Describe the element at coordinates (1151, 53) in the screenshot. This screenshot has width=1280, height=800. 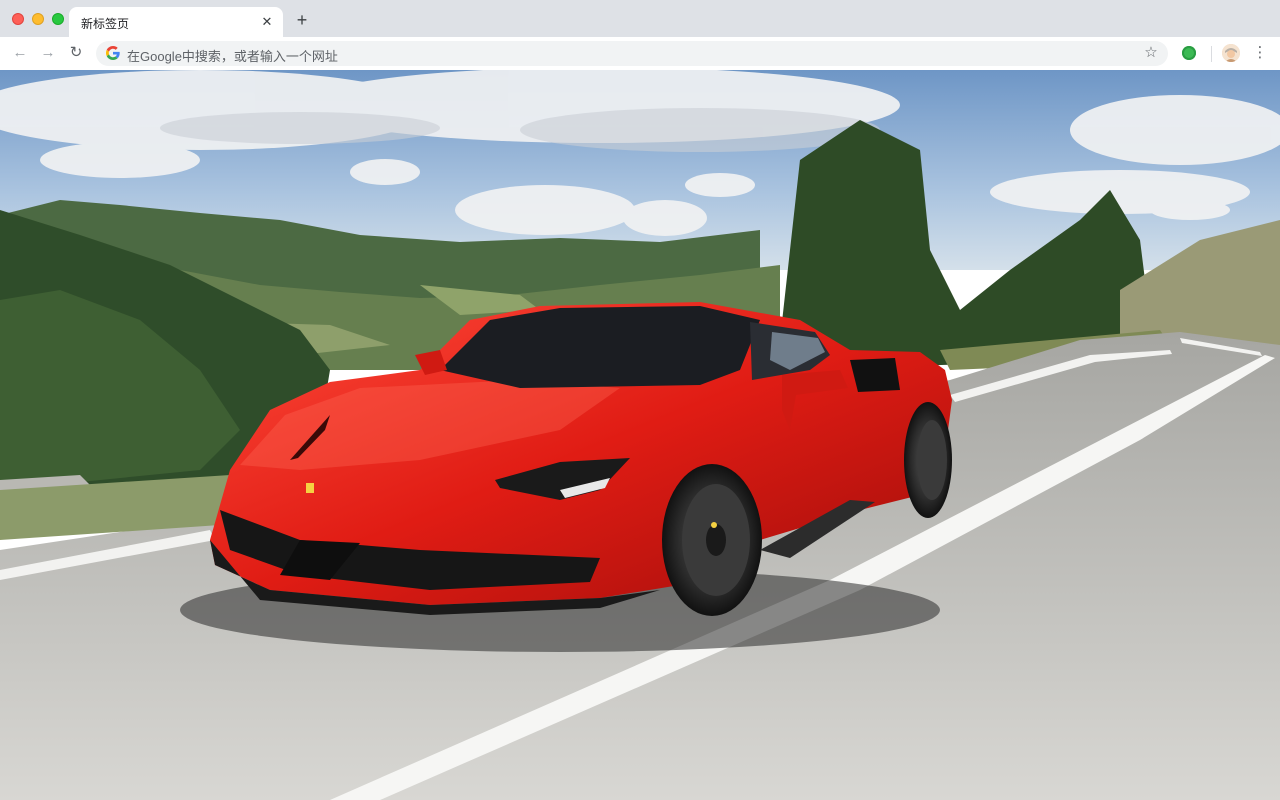
I see `bookmark-star-icon: ☆` at that location.